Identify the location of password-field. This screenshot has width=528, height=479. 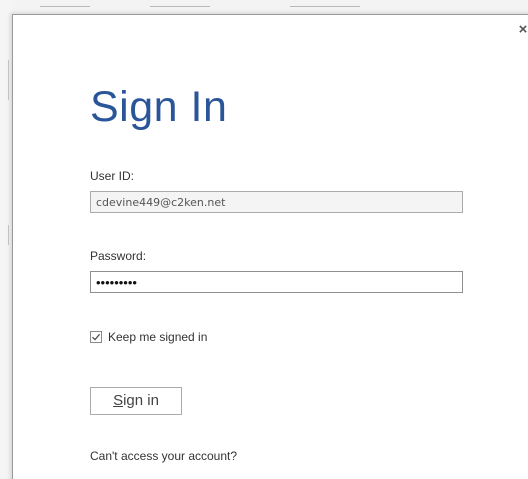
(276, 282).